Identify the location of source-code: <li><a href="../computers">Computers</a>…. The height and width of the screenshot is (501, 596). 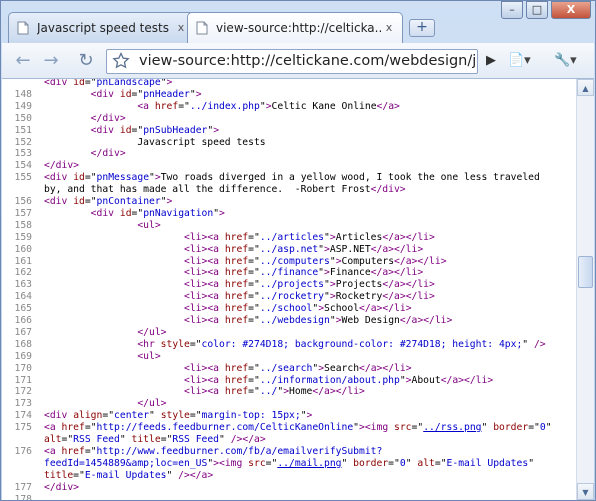
(315, 261).